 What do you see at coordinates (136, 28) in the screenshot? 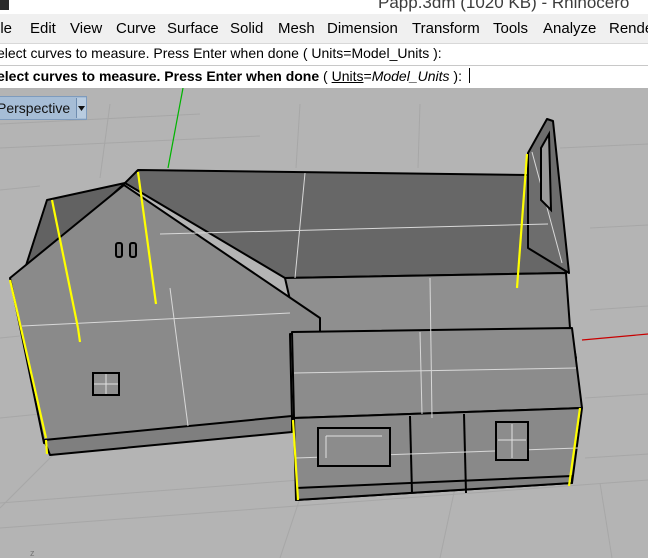
I see `menu-curve: Curve` at bounding box center [136, 28].